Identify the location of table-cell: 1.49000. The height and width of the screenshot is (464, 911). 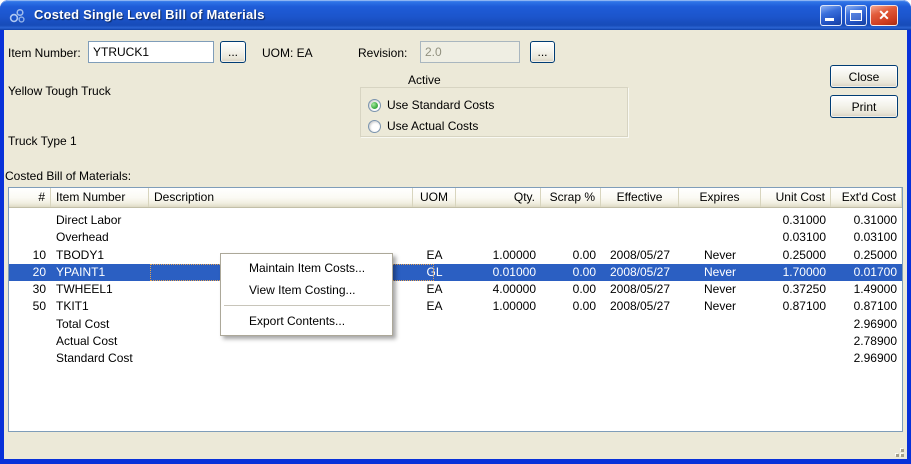
(875, 289).